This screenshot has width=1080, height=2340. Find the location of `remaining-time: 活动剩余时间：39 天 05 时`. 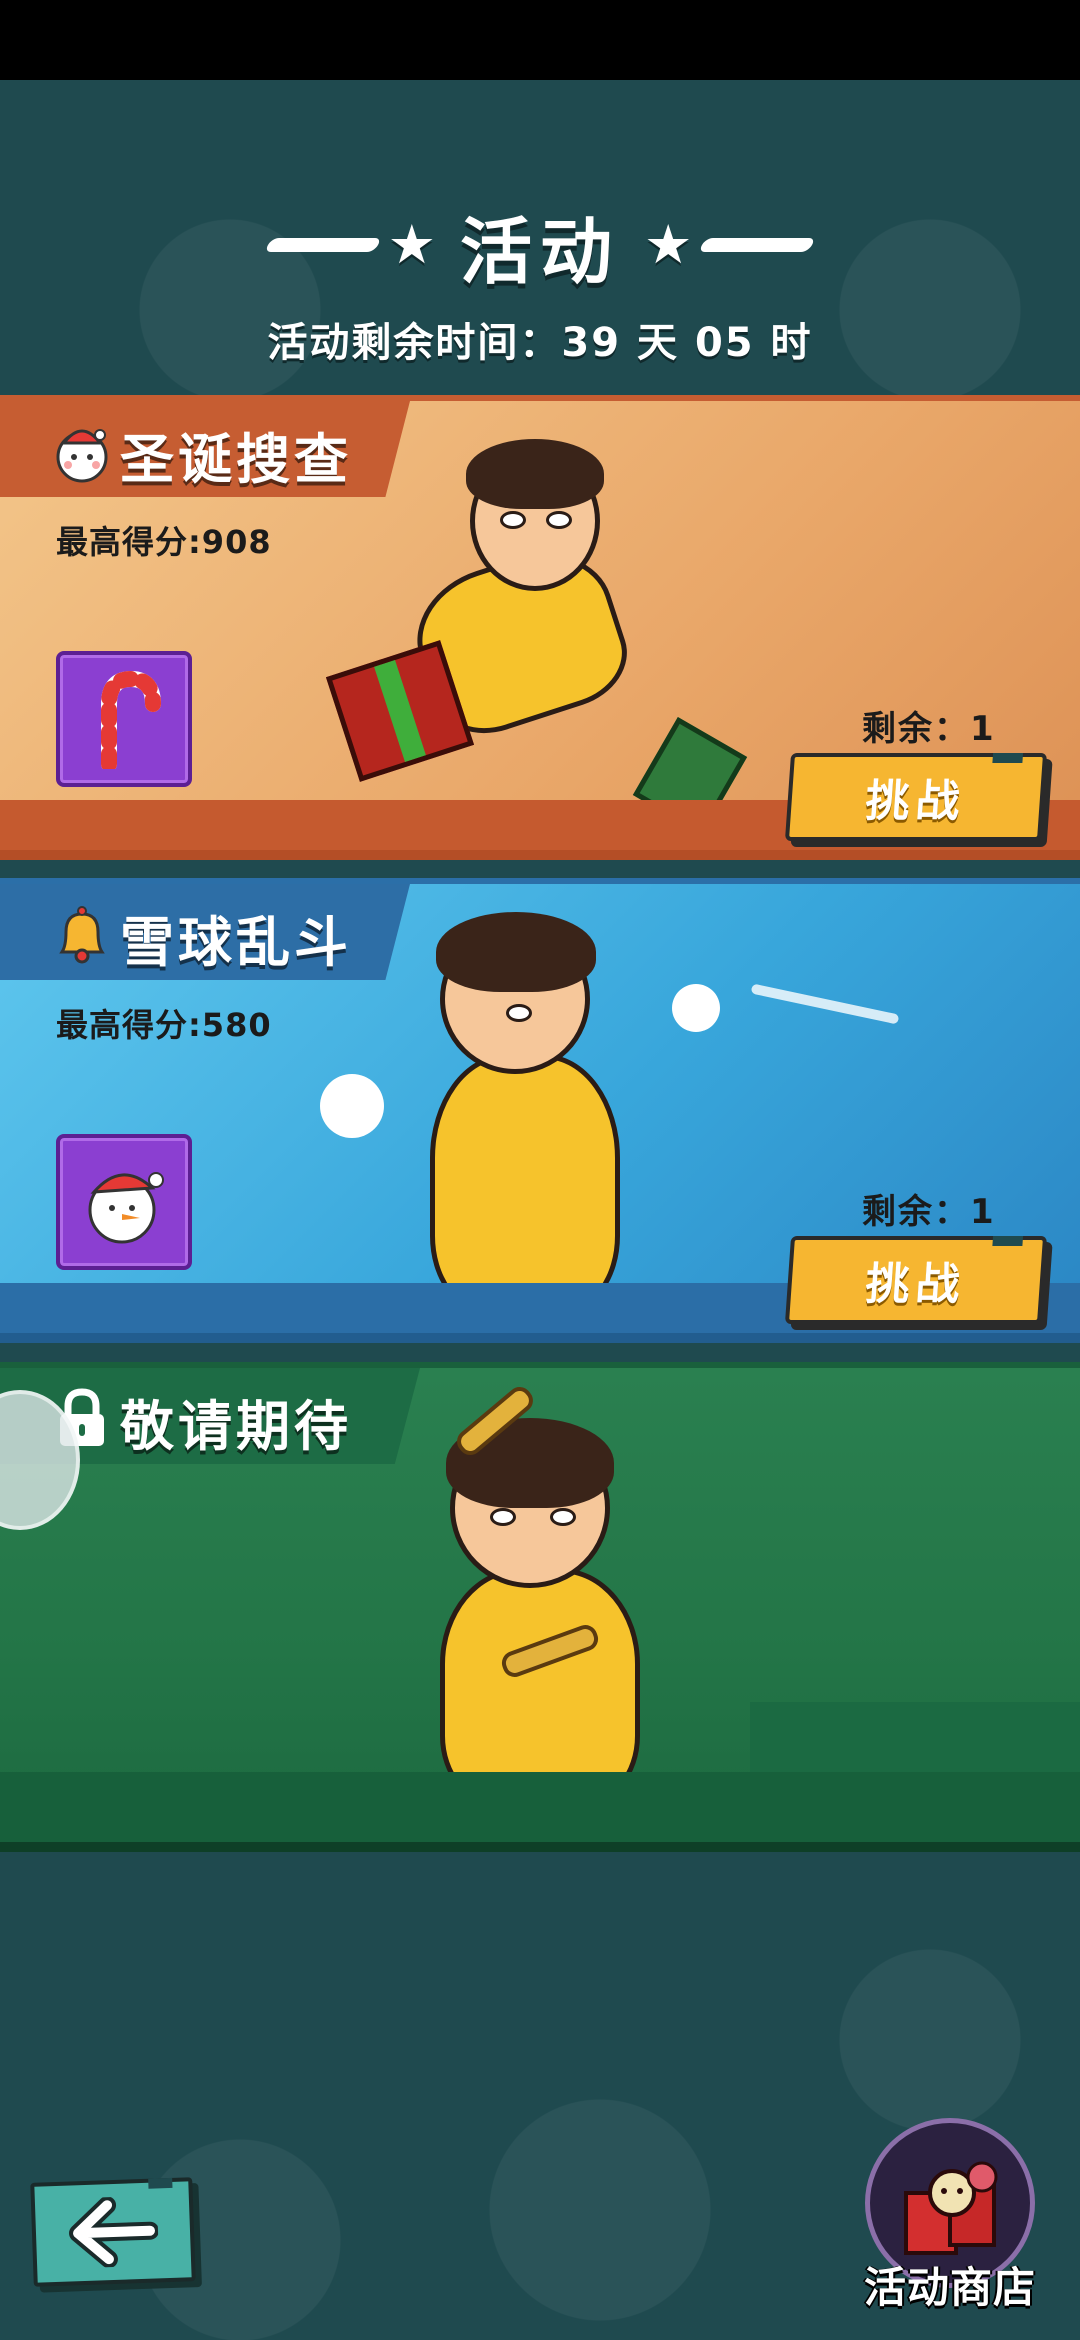

remaining-time: 活动剩余时间：39 天 05 时 is located at coordinates (540, 343).